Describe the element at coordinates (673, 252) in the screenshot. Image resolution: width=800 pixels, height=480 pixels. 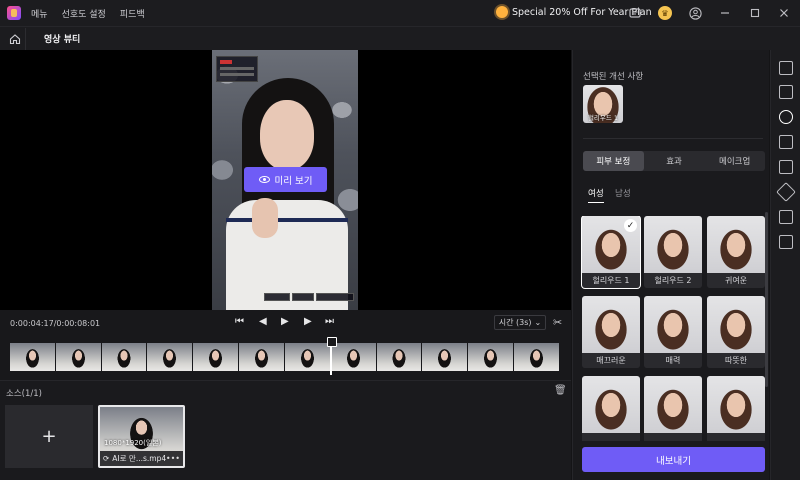
I see `preset-card: 헐리우드 2` at that location.